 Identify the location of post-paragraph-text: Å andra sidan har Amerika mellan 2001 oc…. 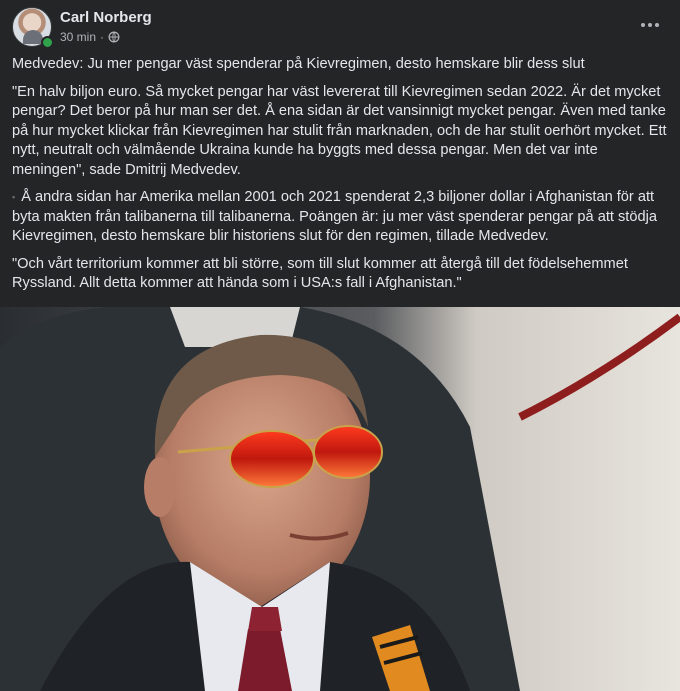
(334, 216).